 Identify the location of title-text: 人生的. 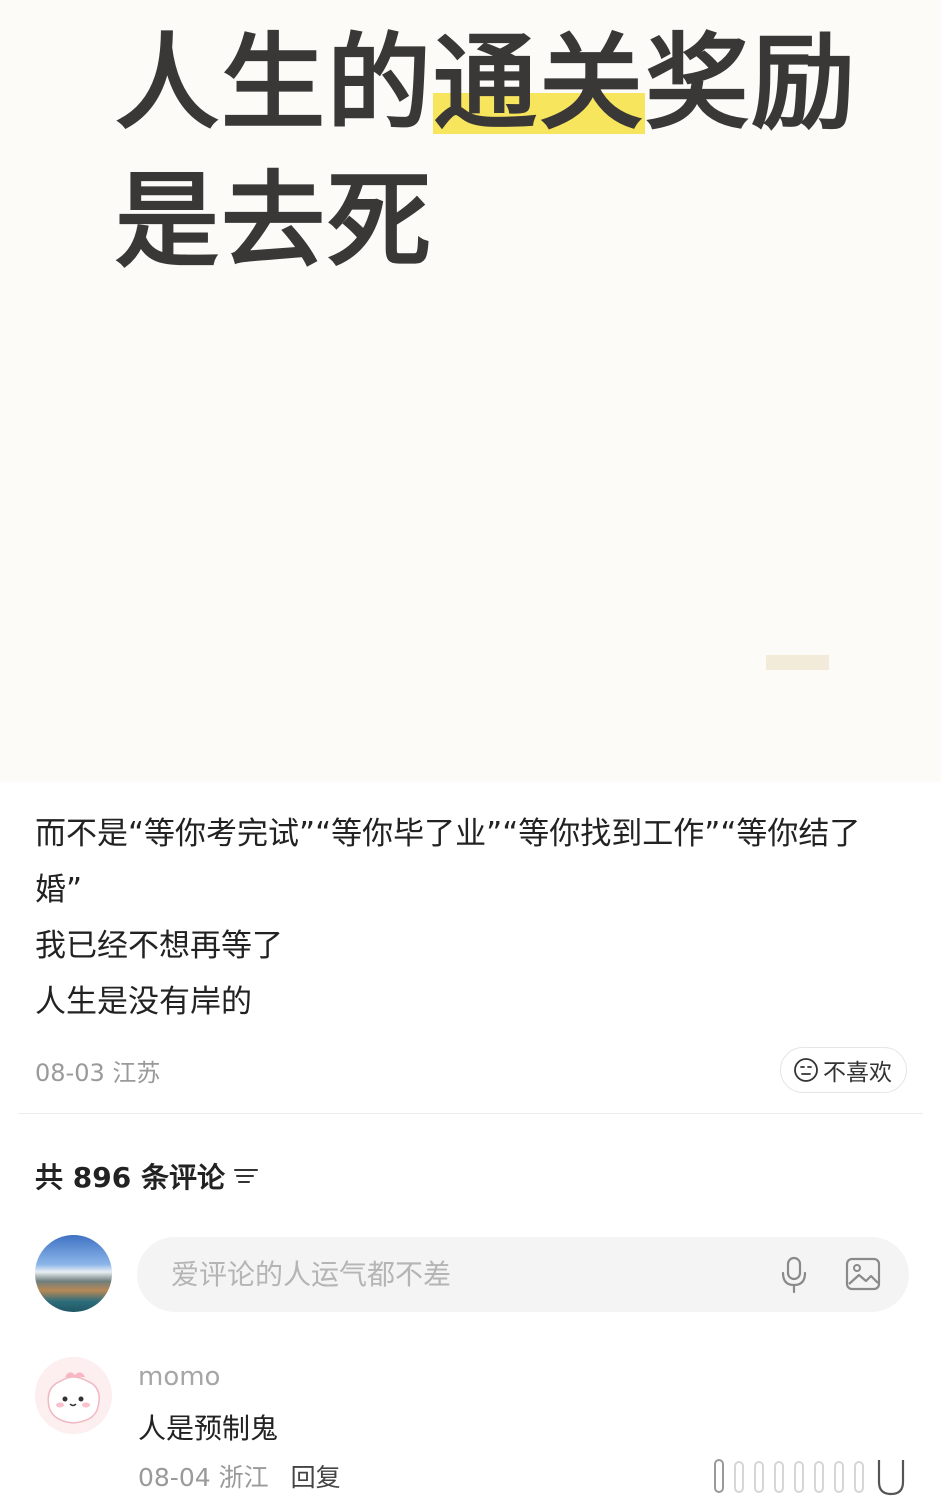
(274, 83).